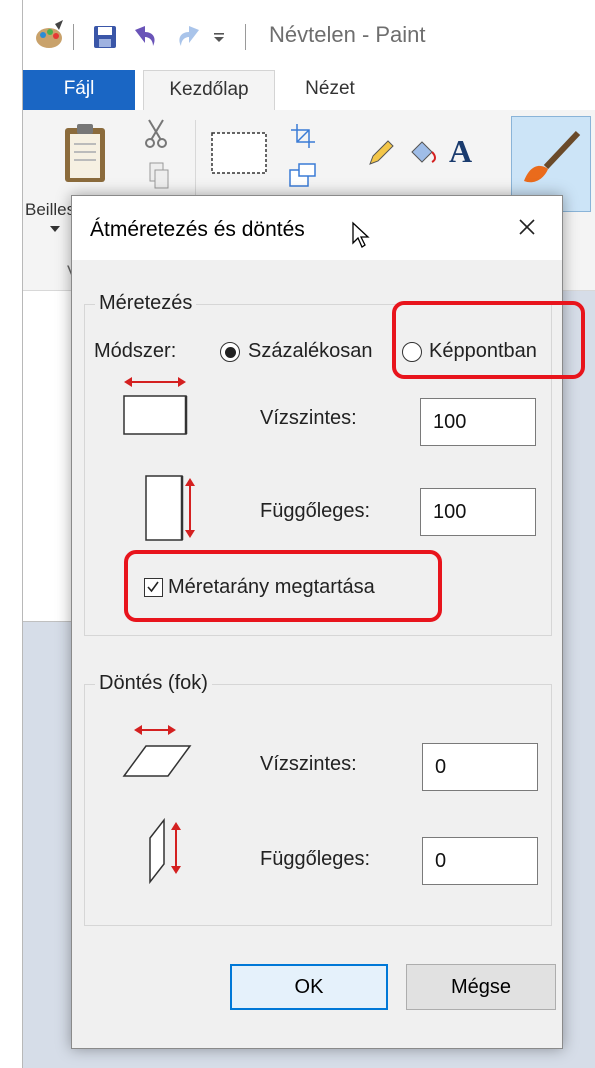 The image size is (595, 1068). What do you see at coordinates (382, 152) in the screenshot?
I see `pencil-icon` at bounding box center [382, 152].